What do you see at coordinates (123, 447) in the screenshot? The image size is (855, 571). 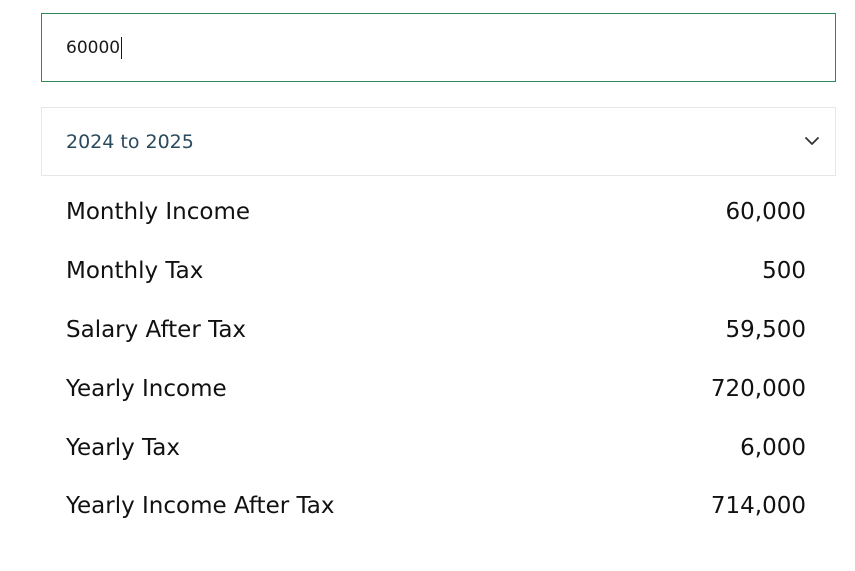 I see `result-label: Yearly Tax` at bounding box center [123, 447].